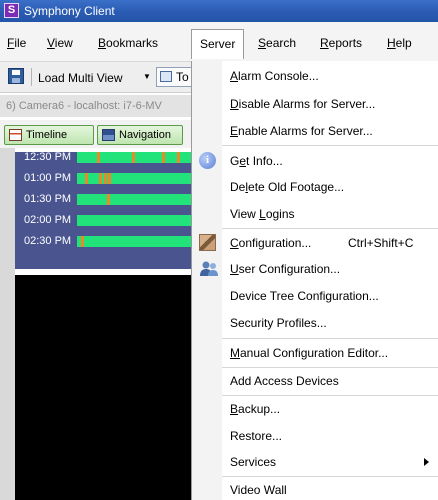 The height and width of the screenshot is (500, 438). I want to click on timeline-row: 02:00 PM, so click(103, 221).